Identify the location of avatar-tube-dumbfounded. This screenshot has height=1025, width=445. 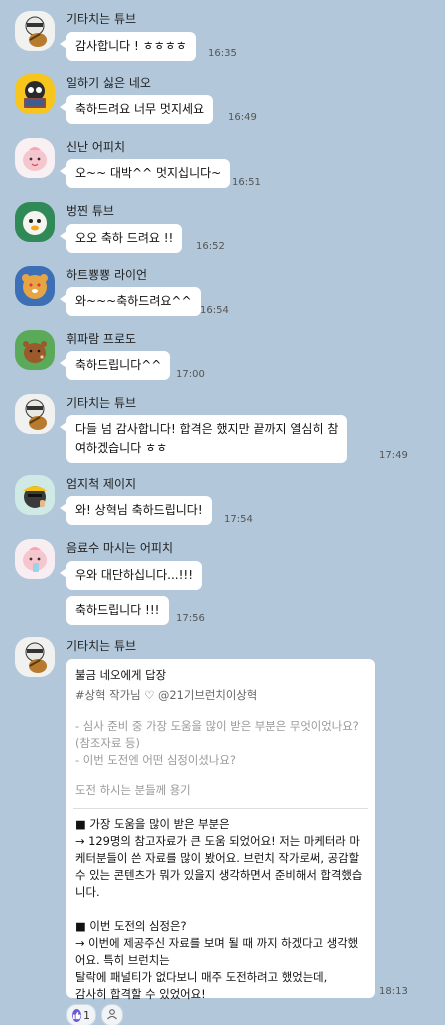
(35, 222).